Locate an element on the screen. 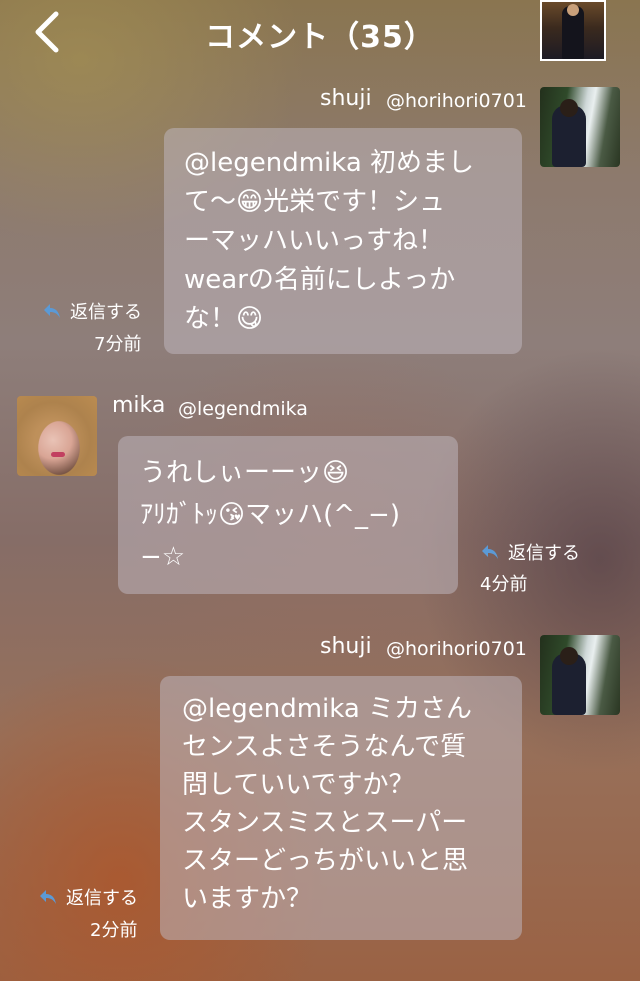 The height and width of the screenshot is (981, 640). comment-text-line: @legendmika ミカさん is located at coordinates (327, 709).